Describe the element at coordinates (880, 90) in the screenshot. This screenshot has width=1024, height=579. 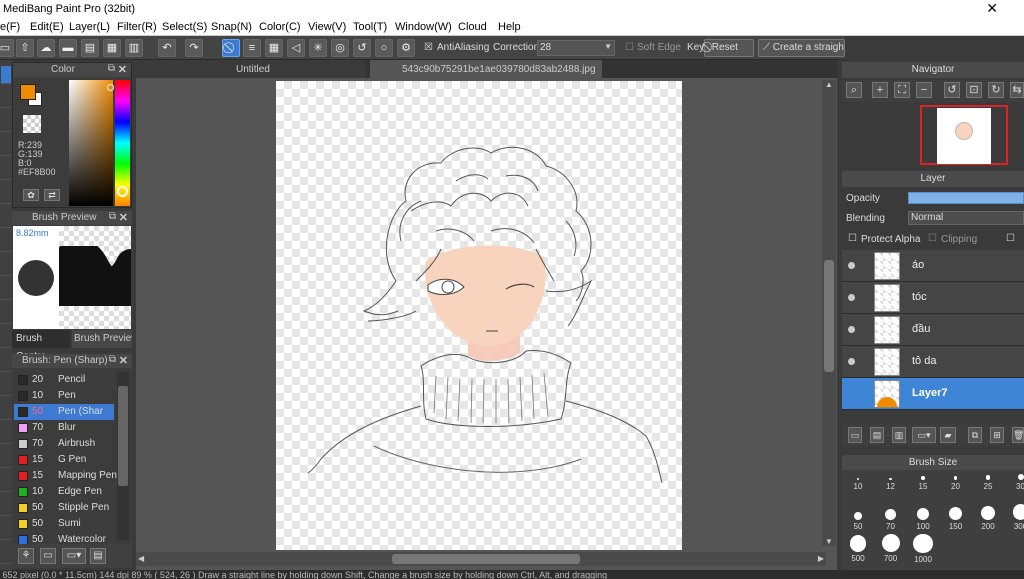
I see `zoom-in-icon: +` at that location.